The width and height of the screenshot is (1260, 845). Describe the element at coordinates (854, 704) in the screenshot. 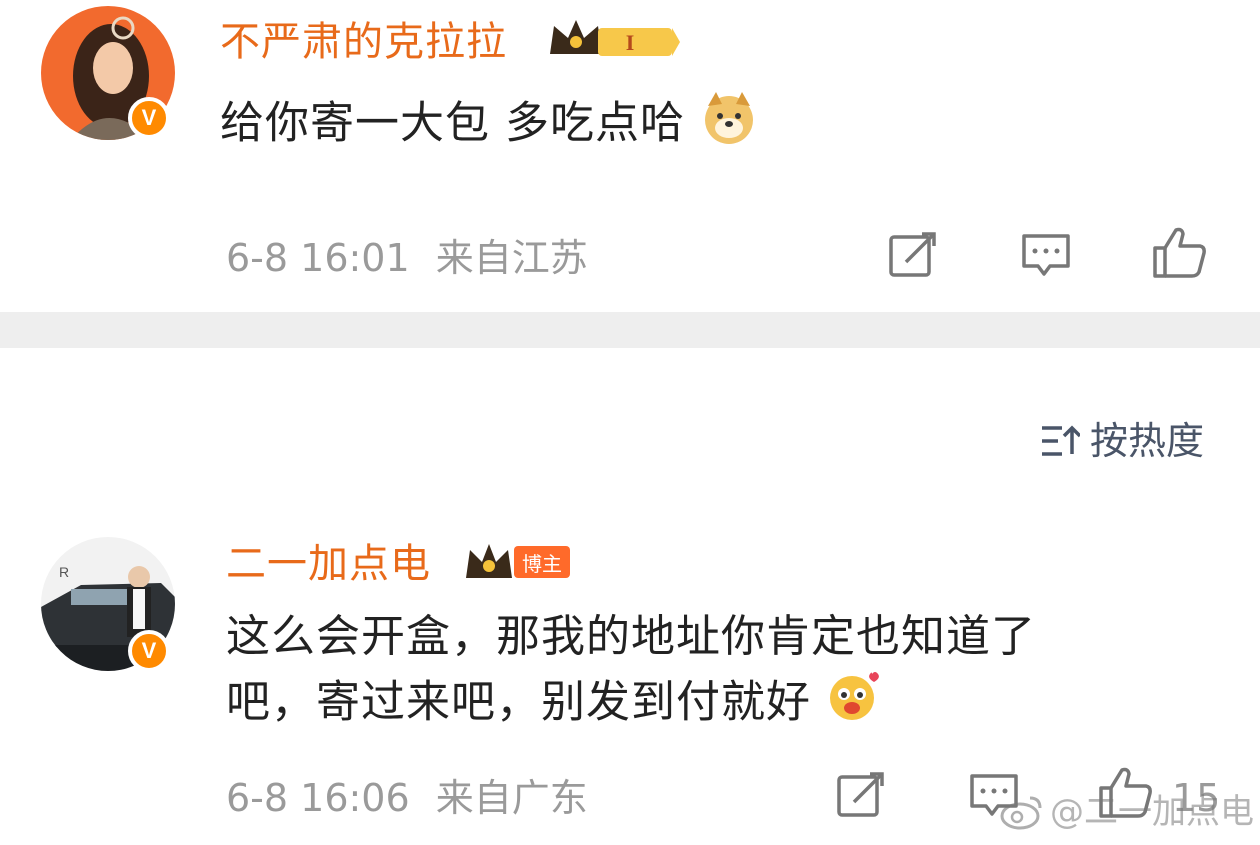

I see `heart-eyes-emoji-icon` at that location.